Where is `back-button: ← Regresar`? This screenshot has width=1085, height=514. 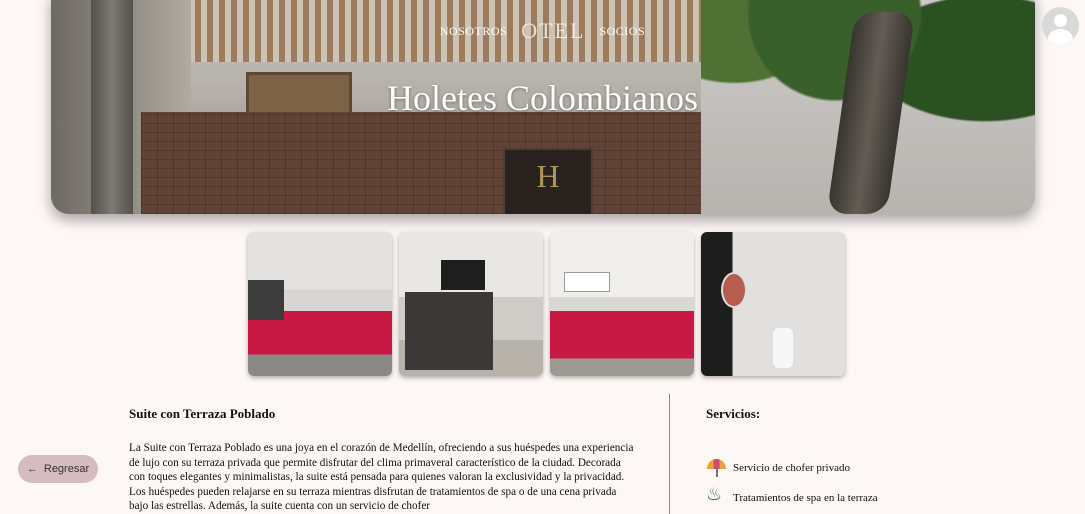 back-button: ← Regresar is located at coordinates (58, 469).